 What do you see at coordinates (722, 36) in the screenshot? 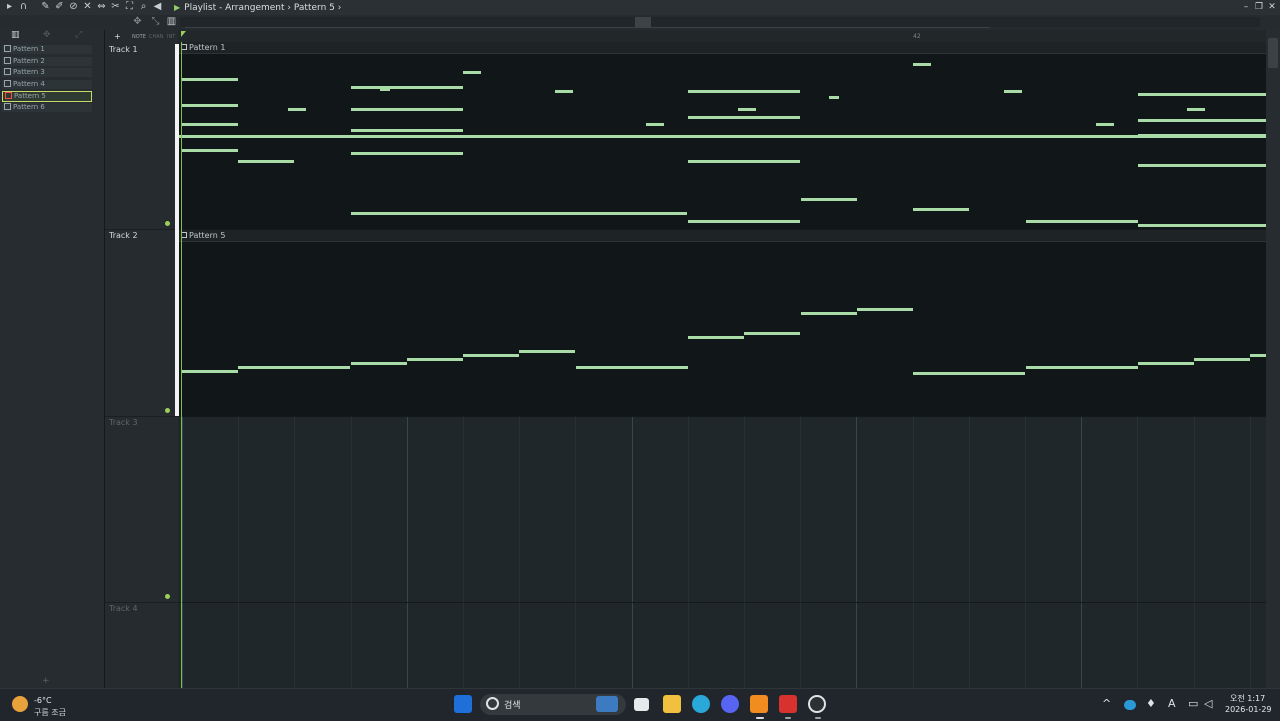
I see `timeline-ruler: 42` at bounding box center [722, 36].